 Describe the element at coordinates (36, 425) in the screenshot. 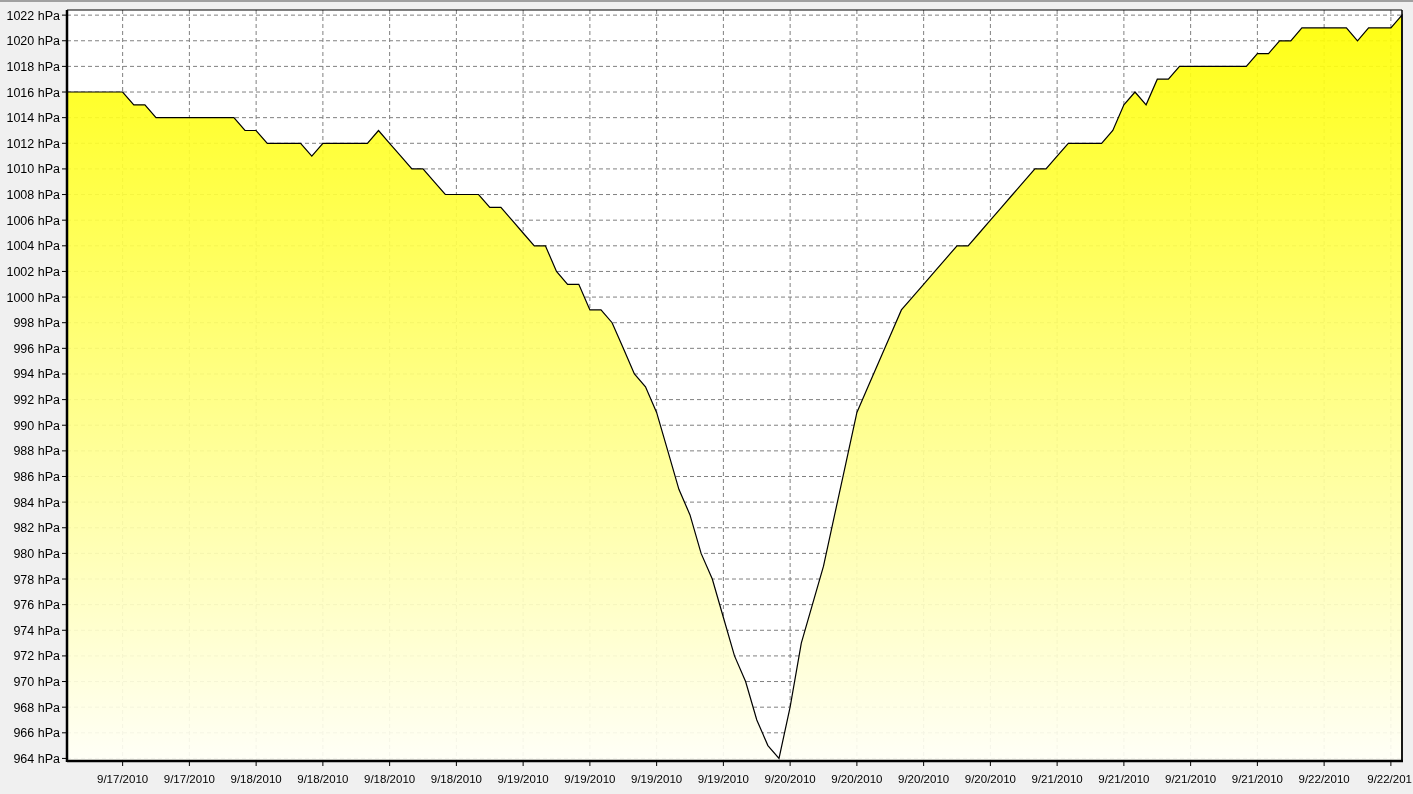

I see `y-axis-label: 990 hPa` at that location.